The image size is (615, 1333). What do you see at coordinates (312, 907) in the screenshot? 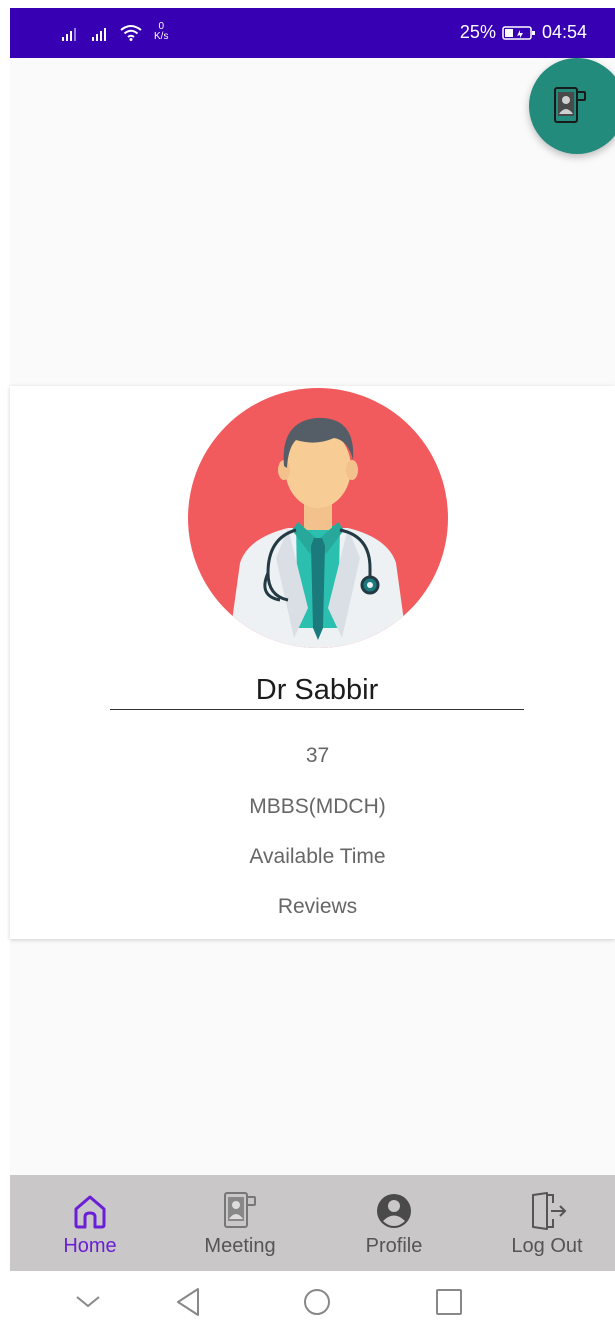
I see `reviews-link: Reviews` at bounding box center [312, 907].